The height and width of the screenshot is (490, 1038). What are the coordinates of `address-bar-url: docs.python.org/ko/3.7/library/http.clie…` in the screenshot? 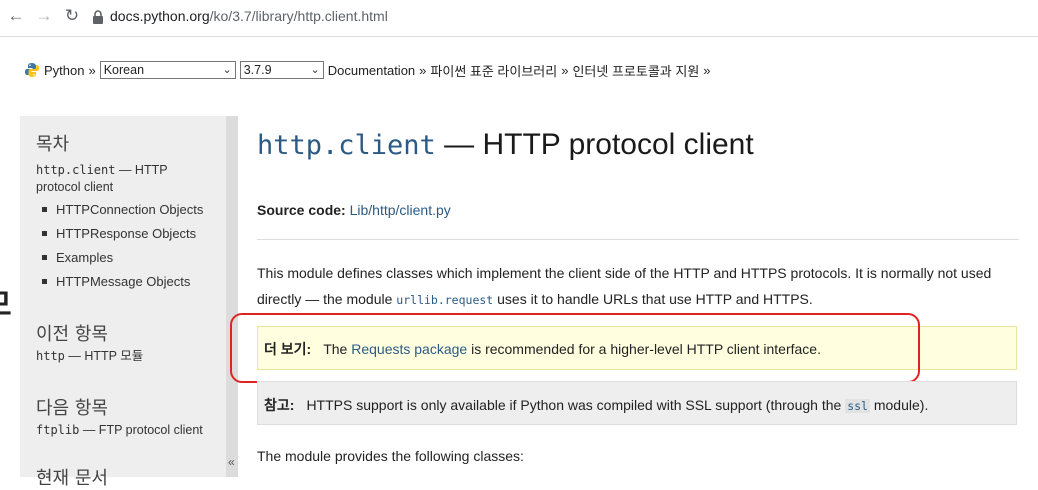 It's located at (249, 16).